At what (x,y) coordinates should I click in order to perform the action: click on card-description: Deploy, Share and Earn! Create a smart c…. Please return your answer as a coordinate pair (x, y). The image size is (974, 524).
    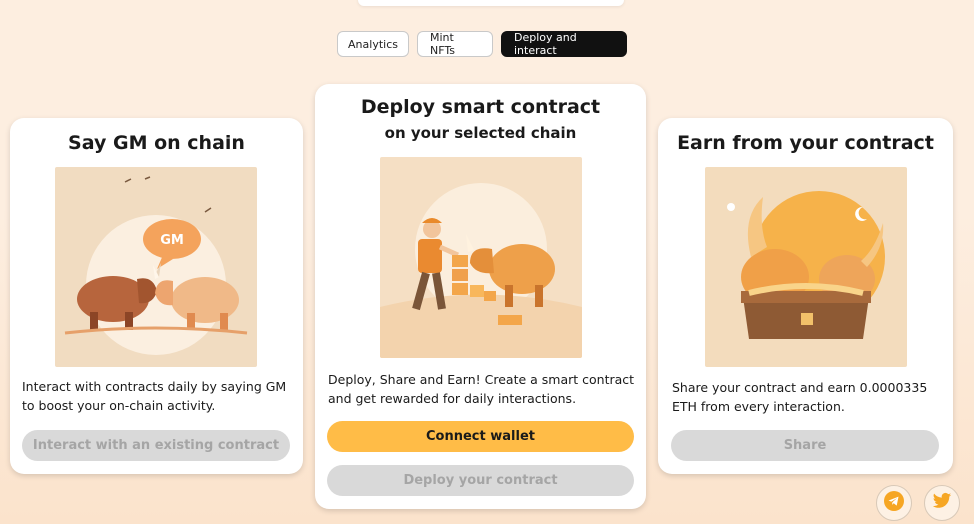
    Looking at the image, I should click on (481, 389).